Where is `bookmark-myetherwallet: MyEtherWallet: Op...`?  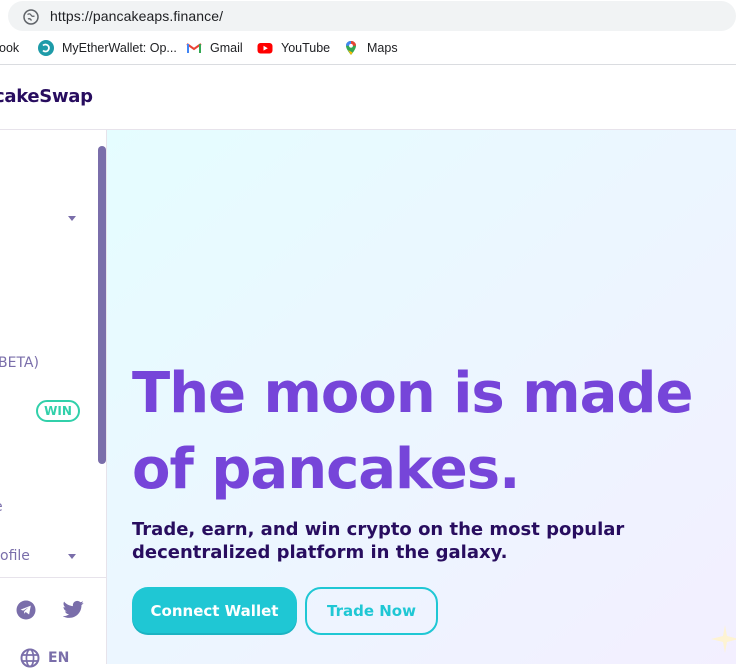 bookmark-myetherwallet: MyEtherWallet: Op... is located at coordinates (107, 48).